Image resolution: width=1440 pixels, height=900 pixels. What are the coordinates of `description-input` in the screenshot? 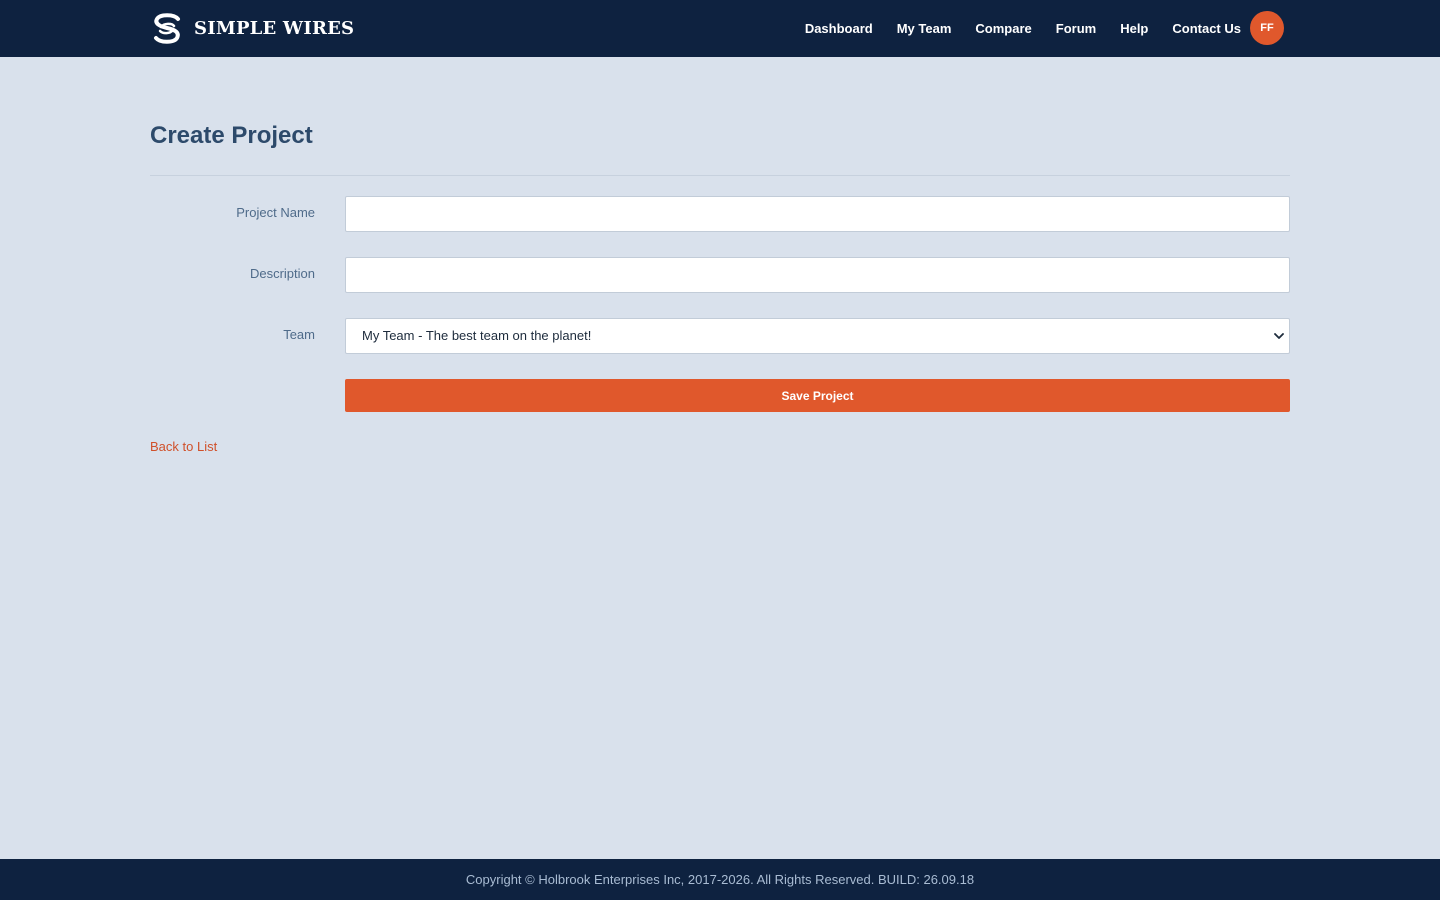 It's located at (817, 275).